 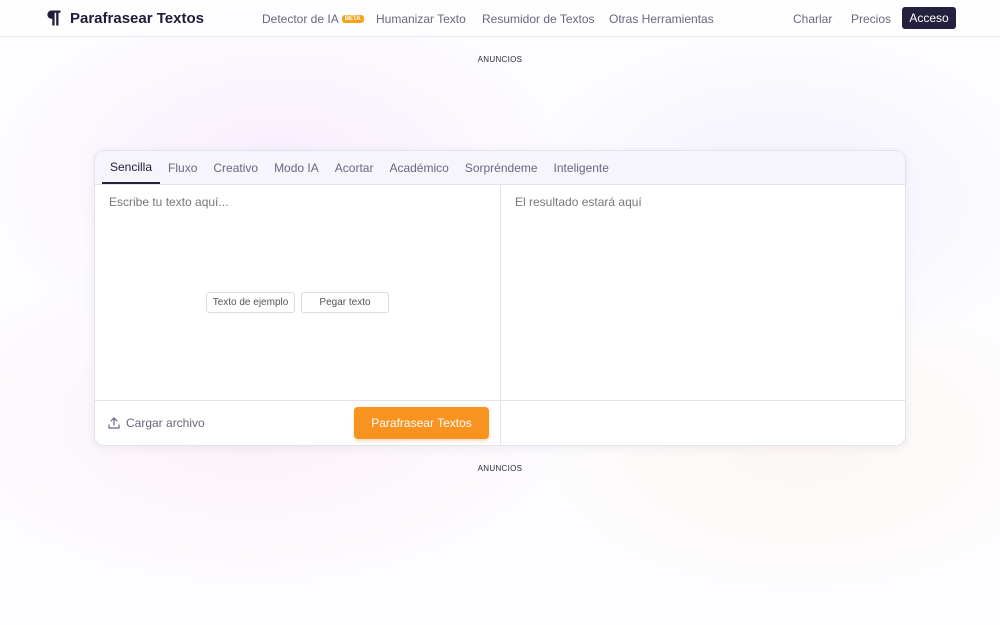 I want to click on site-logo: Parafrasear Textos, so click(x=124, y=18).